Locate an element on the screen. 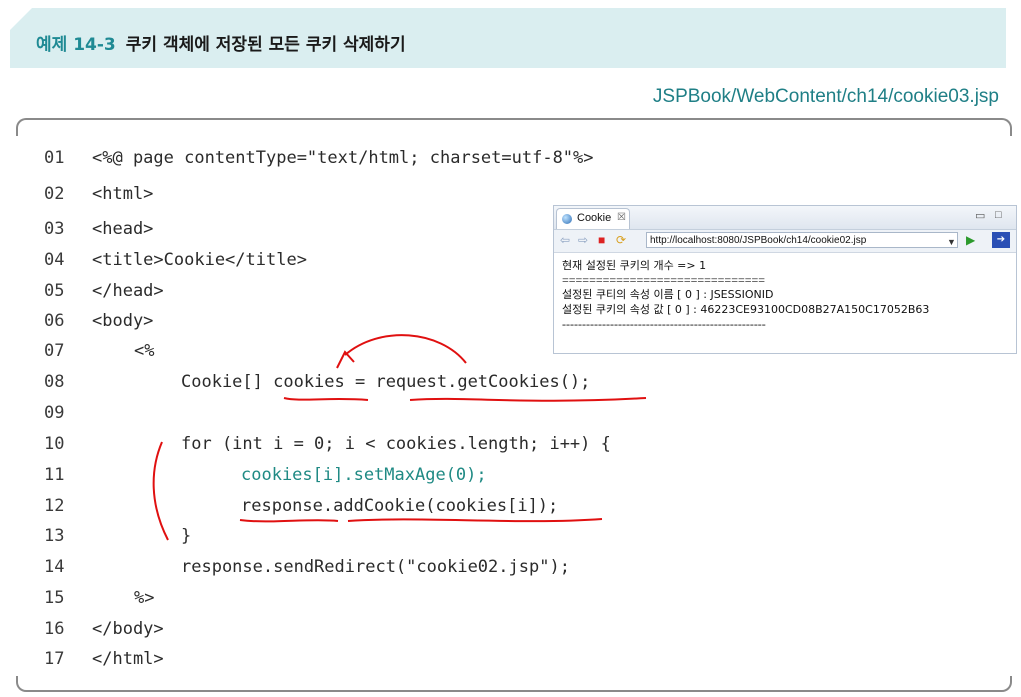 This screenshot has width=1021, height=697. tab-title: Cookie is located at coordinates (594, 218).